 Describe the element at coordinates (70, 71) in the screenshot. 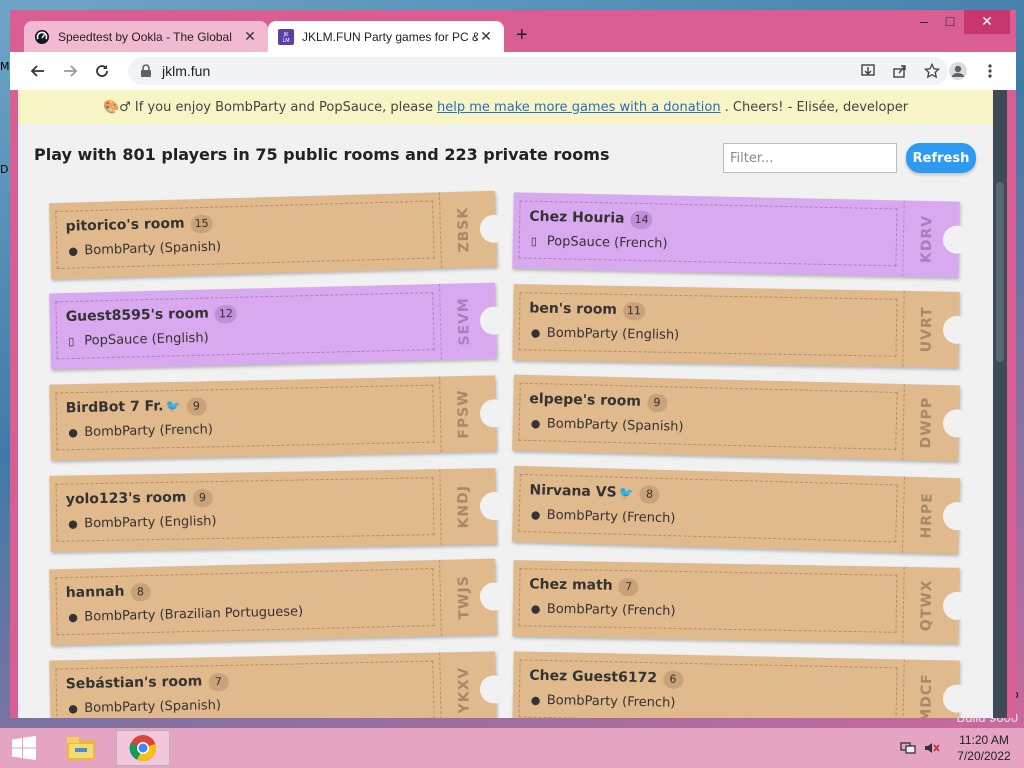

I see `forward-arrow-icon` at that location.